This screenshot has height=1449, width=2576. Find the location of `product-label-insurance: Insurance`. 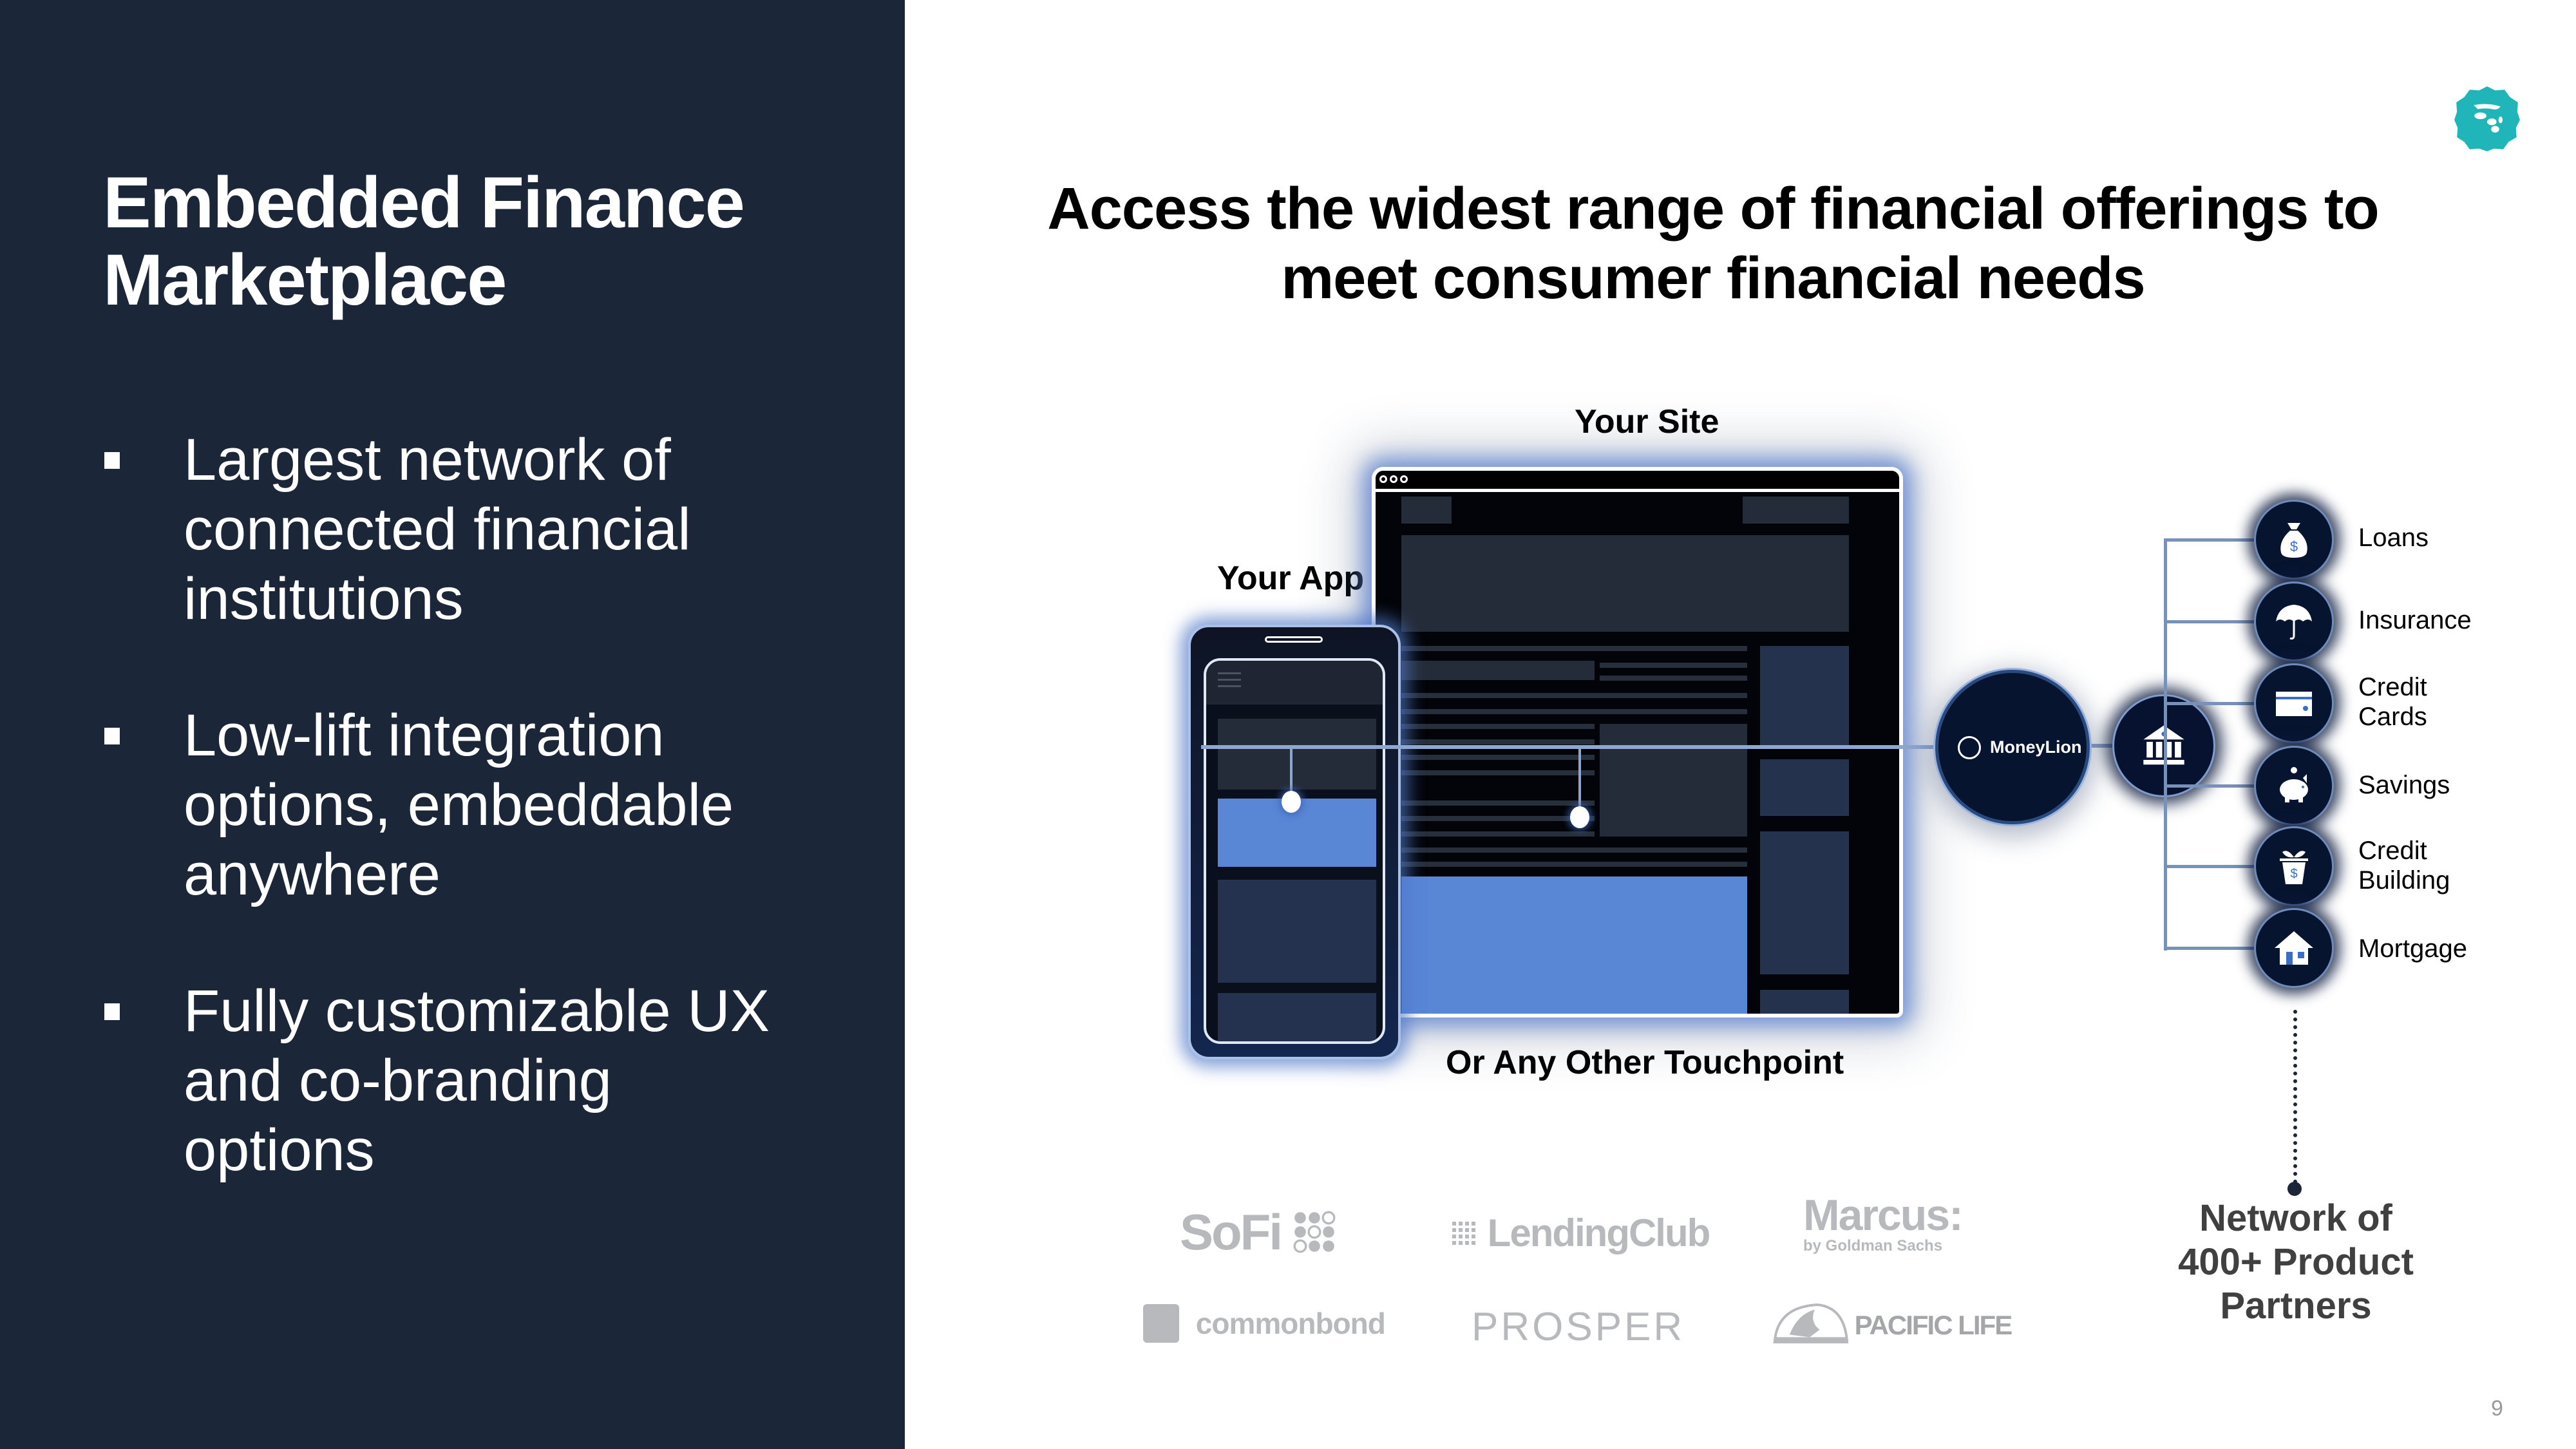

product-label-insurance: Insurance is located at coordinates (2415, 620).